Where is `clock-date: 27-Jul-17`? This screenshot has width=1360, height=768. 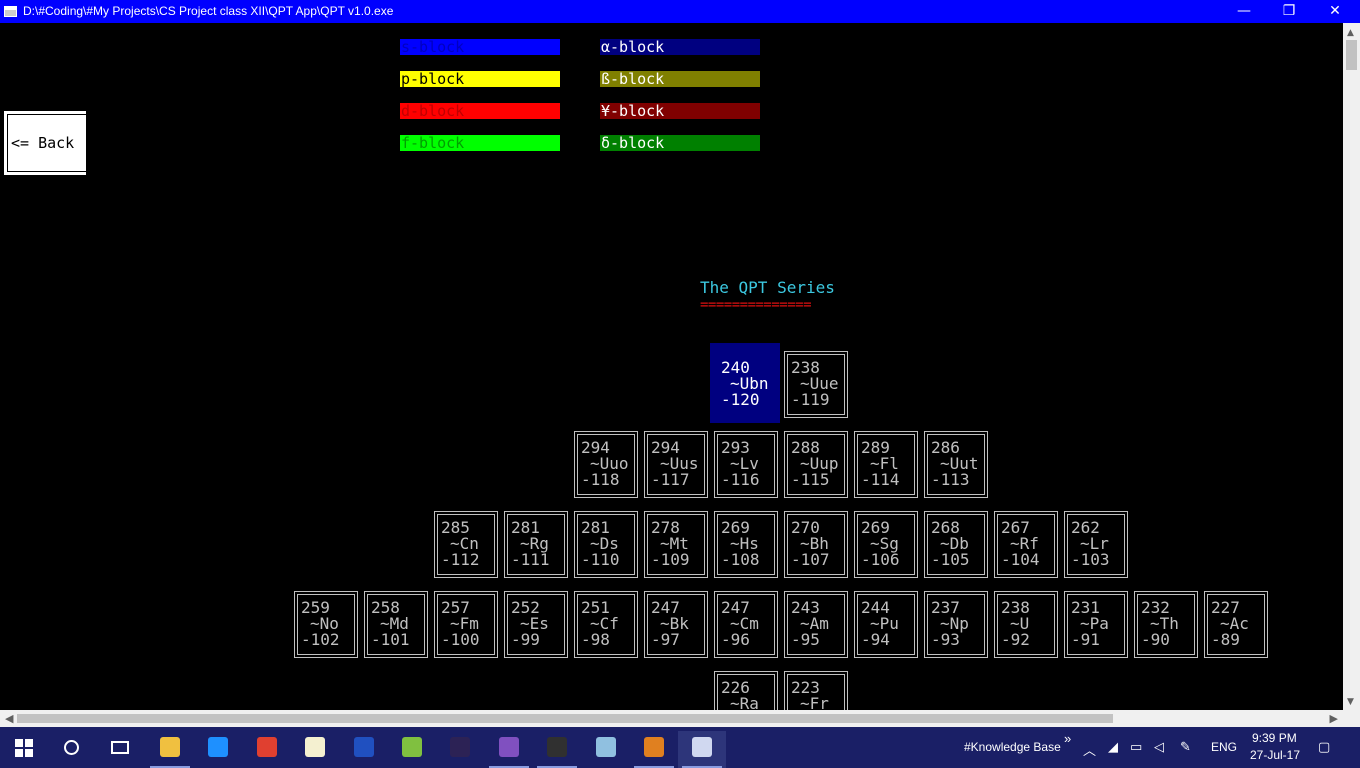 clock-date: 27-Jul-17 is located at coordinates (1275, 755).